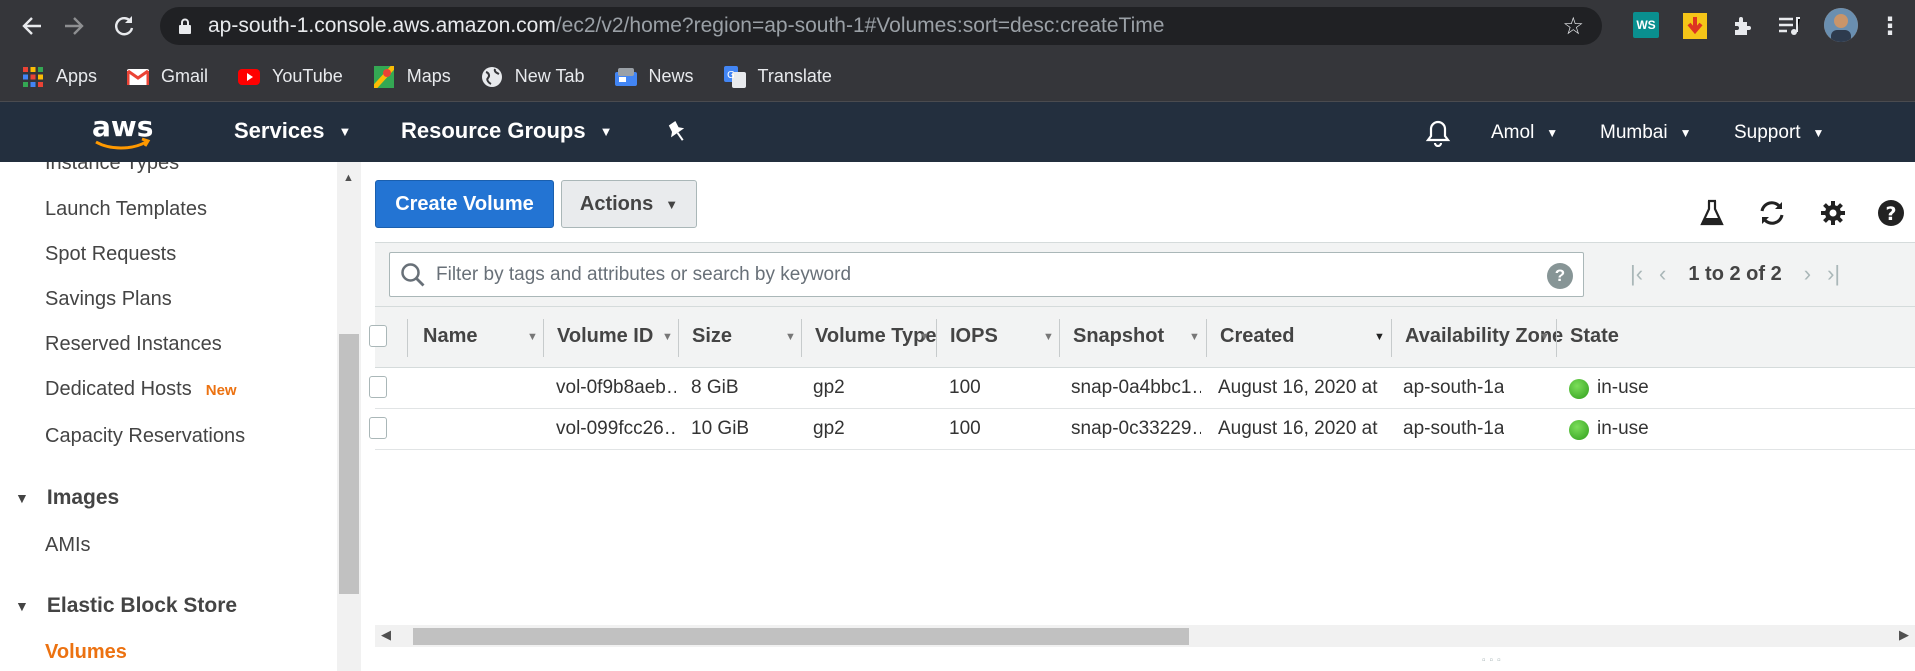  I want to click on help-icon: ?, so click(1891, 213).